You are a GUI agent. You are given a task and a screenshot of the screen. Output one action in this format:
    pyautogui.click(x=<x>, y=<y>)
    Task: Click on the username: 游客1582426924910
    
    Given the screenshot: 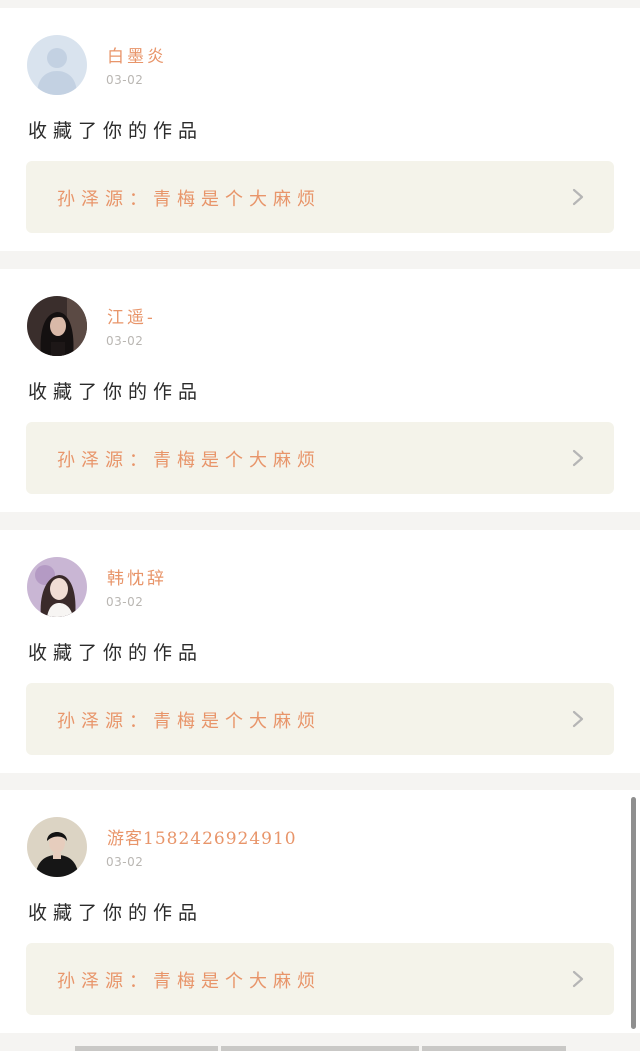 What is the action you would take?
    pyautogui.click(x=202, y=836)
    